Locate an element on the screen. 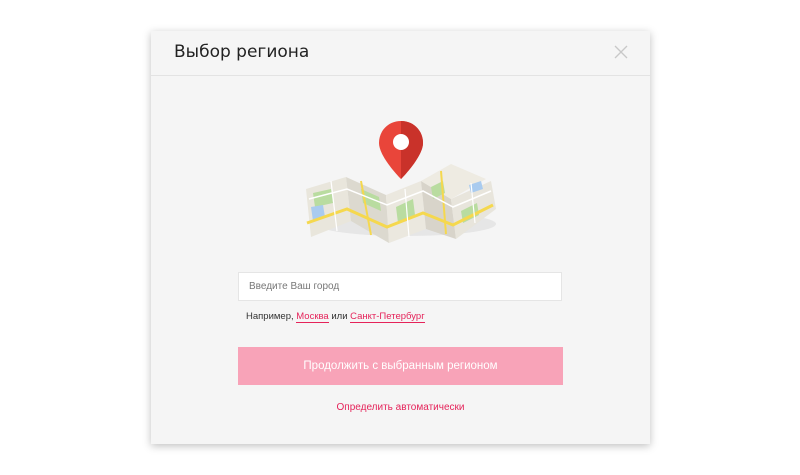 This screenshot has height=475, width=800. modal-header: Выбор региона is located at coordinates (400, 53).